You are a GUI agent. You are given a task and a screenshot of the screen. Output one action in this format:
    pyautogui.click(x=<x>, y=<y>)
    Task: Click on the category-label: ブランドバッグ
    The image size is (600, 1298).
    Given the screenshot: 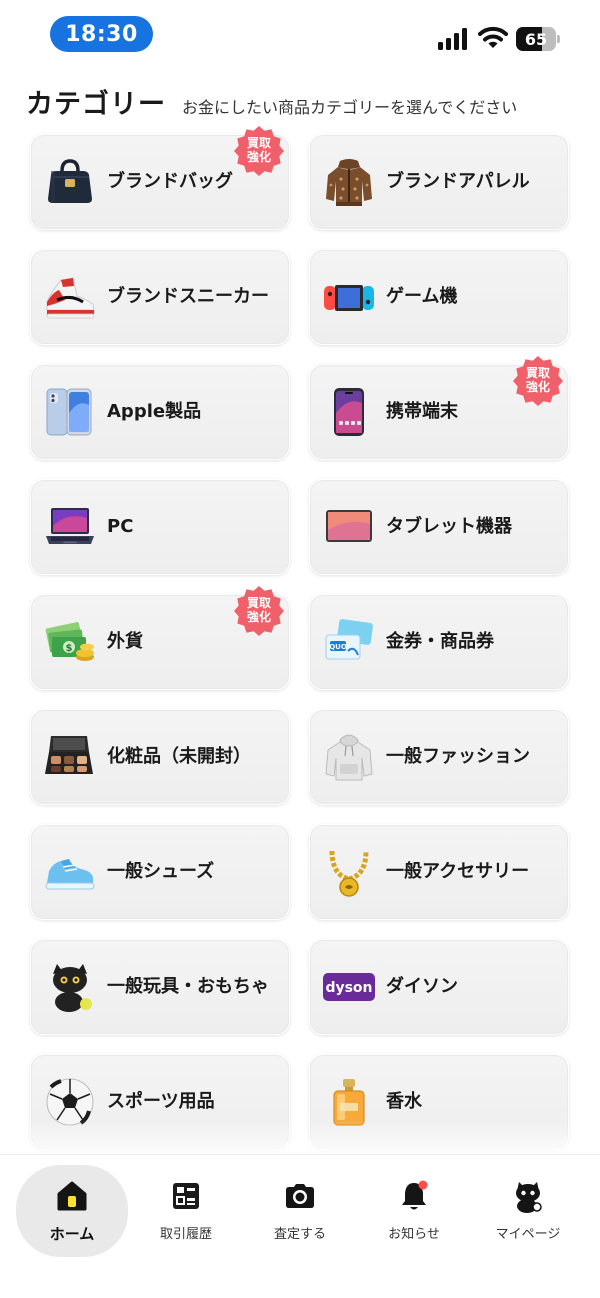 What is the action you would take?
    pyautogui.click(x=170, y=181)
    